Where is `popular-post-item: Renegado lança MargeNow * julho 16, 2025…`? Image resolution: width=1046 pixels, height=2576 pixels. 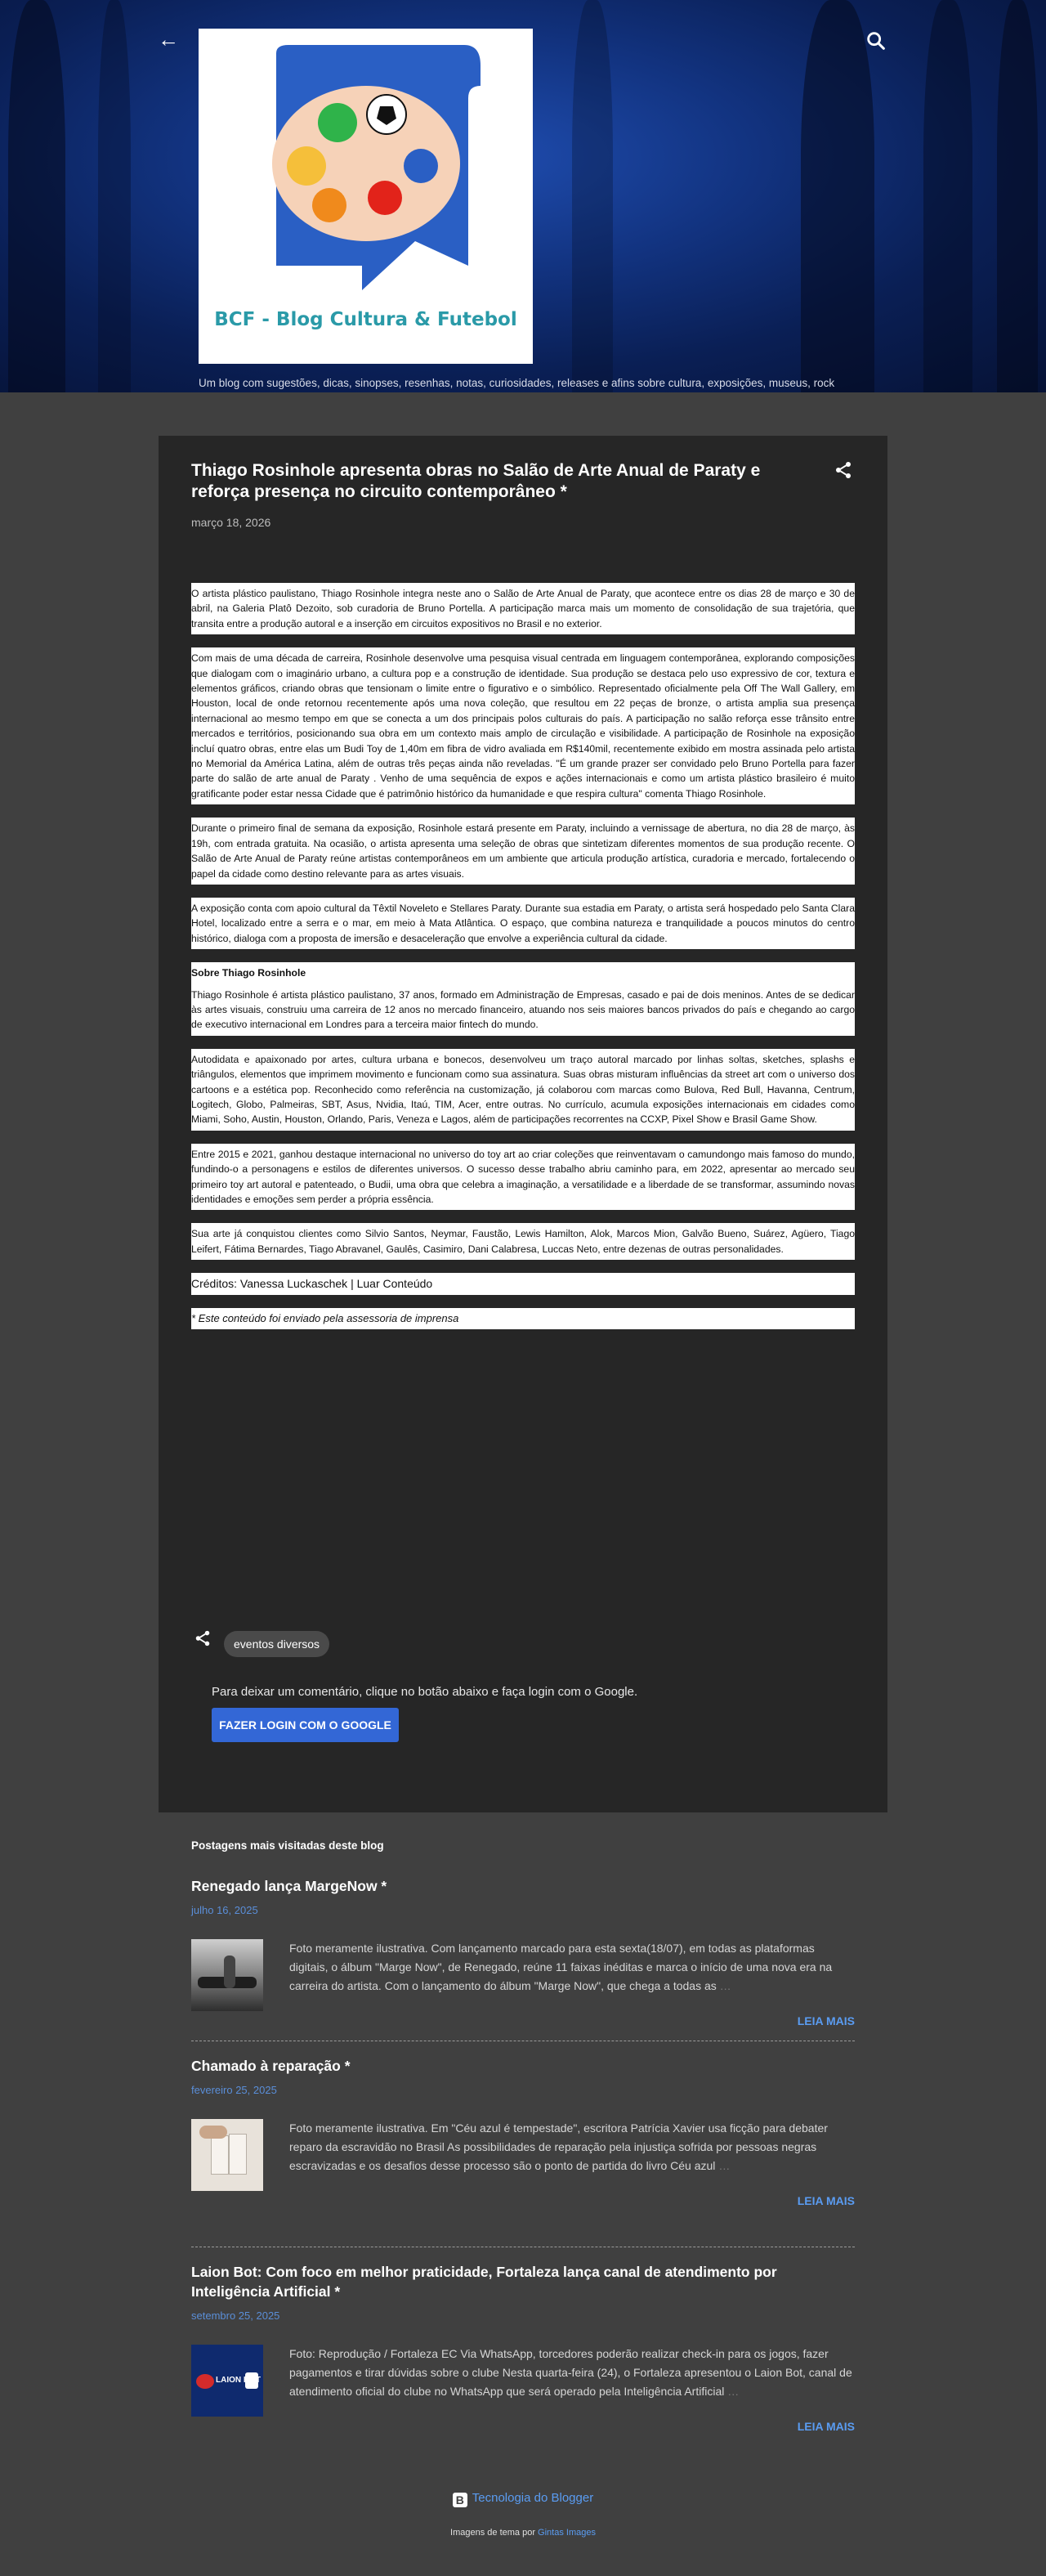 popular-post-item: Renegado lança MargeNow * julho 16, 2025… is located at coordinates (523, 1959).